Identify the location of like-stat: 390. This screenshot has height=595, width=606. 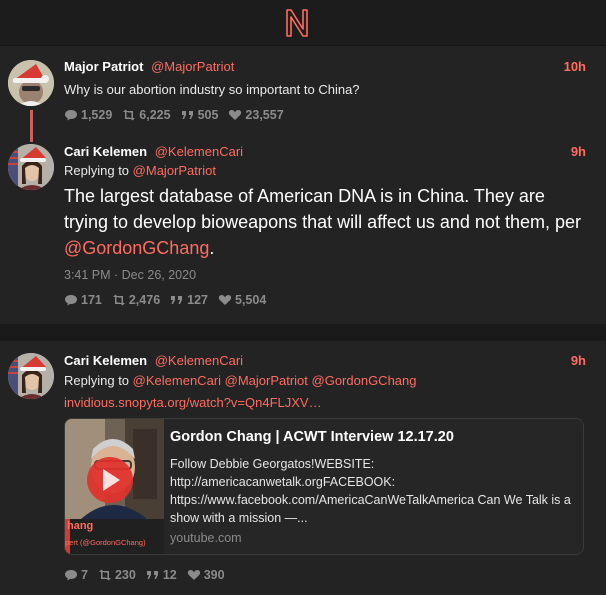
(206, 575).